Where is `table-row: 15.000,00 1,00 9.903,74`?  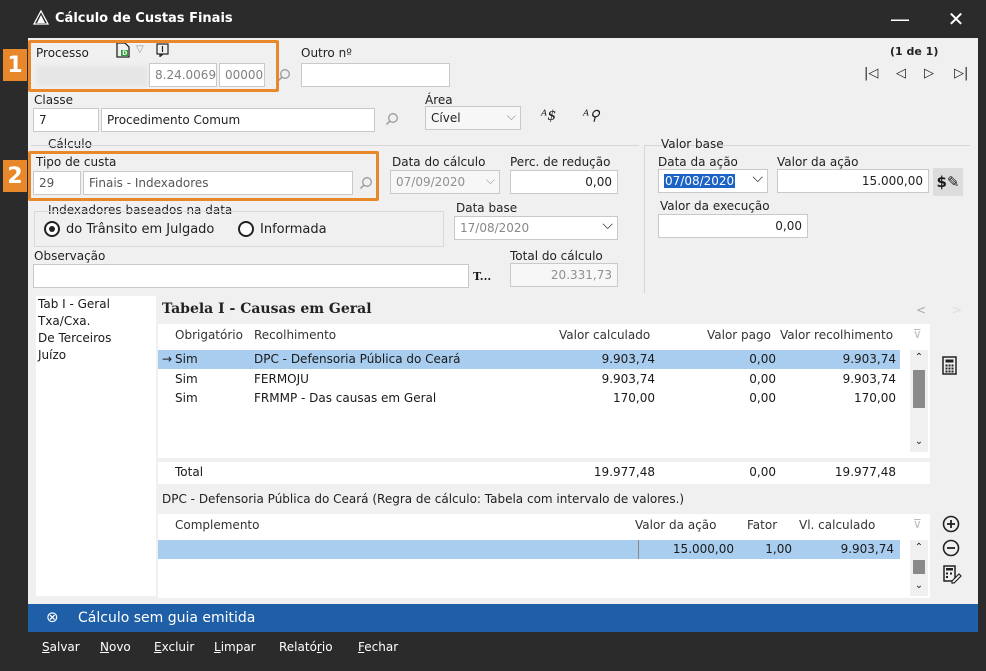 table-row: 15.000,00 1,00 9.903,74 is located at coordinates (529, 549).